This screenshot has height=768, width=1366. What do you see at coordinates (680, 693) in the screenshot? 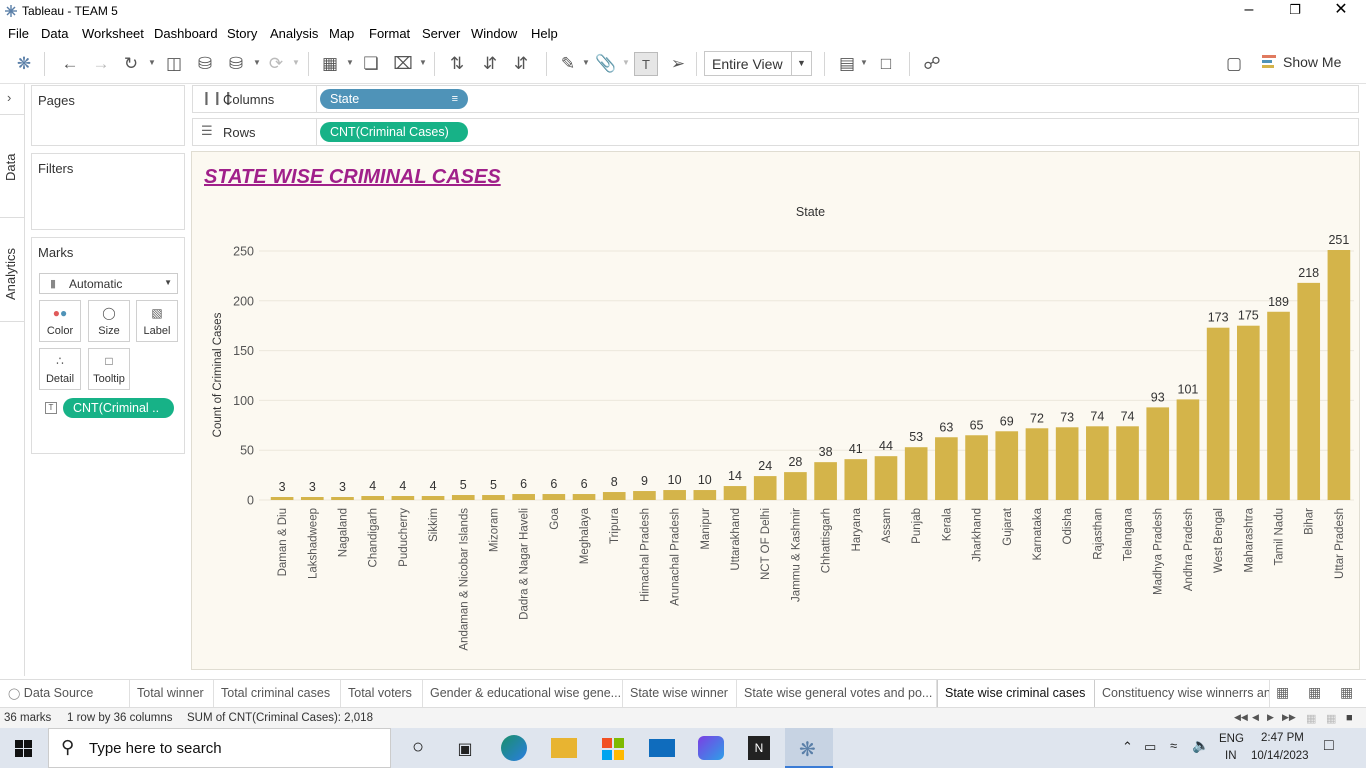
I see `tab-state-wise-winner: State wise winner` at bounding box center [680, 693].